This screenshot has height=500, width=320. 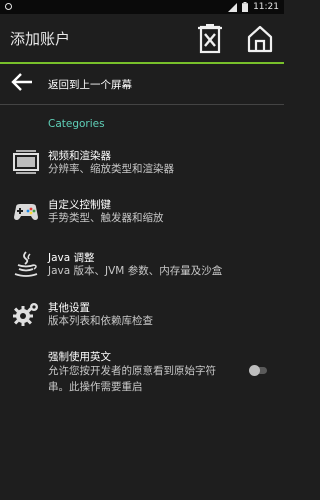 I want to click on item-subtitle-line2: 串。此操作需要重启, so click(x=95, y=387).